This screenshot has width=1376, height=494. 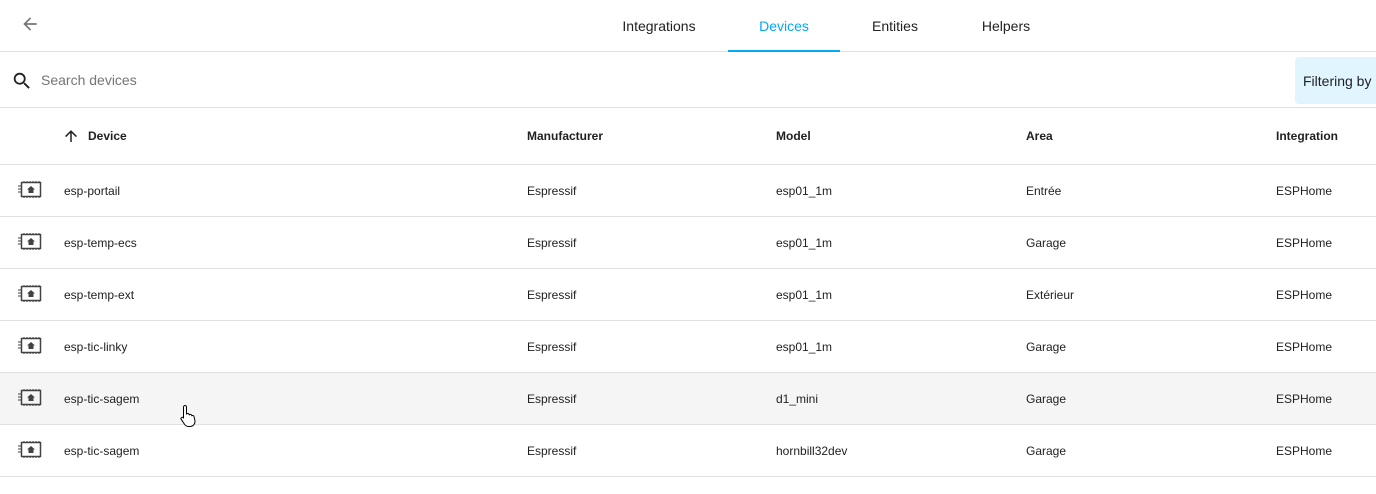 What do you see at coordinates (659, 25) in the screenshot?
I see `tab-integrations: Integrations` at bounding box center [659, 25].